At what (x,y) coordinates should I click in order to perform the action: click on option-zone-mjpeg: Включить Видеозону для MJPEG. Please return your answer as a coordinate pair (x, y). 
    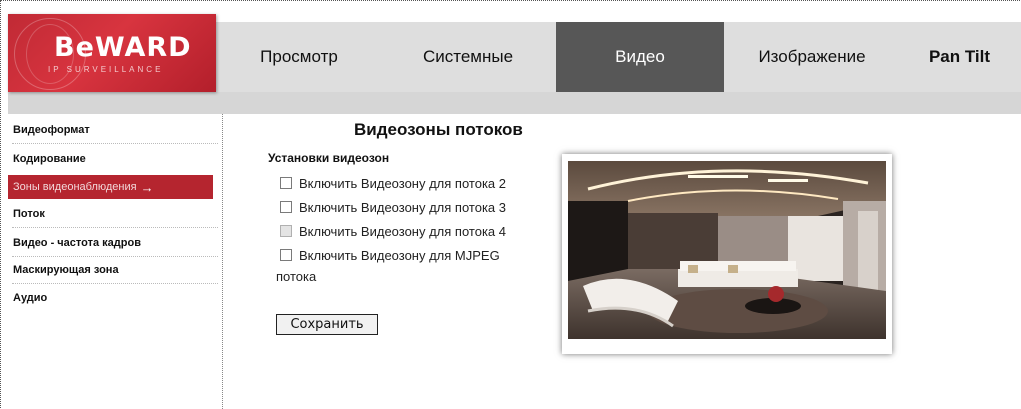
    Looking at the image, I should click on (390, 255).